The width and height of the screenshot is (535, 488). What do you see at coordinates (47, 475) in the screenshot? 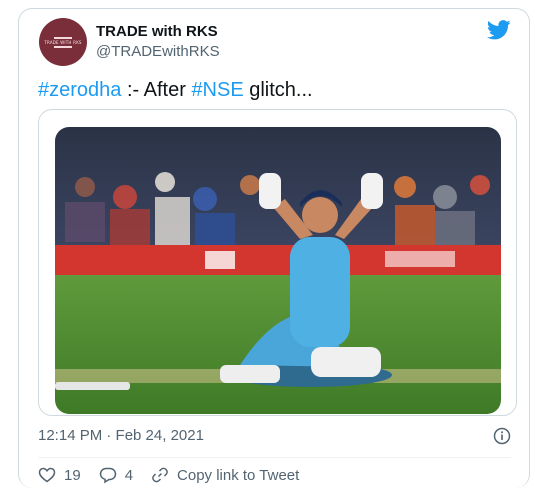
I see `heart-icon` at bounding box center [47, 475].